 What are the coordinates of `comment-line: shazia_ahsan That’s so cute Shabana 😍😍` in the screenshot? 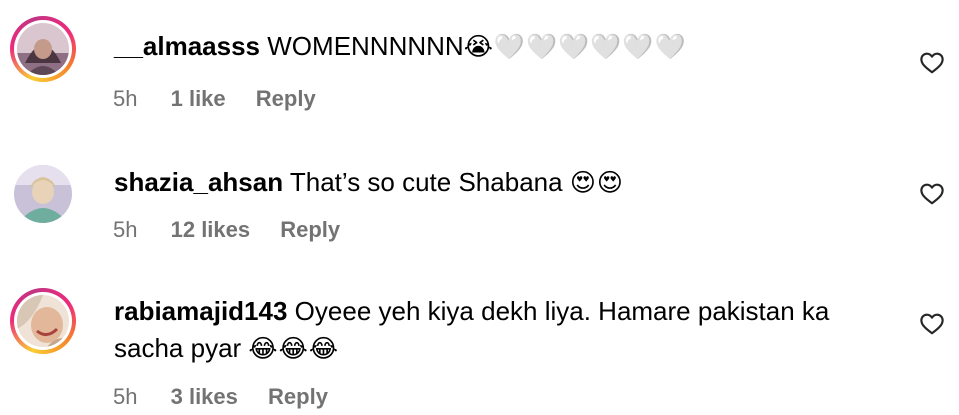 It's located at (369, 182).